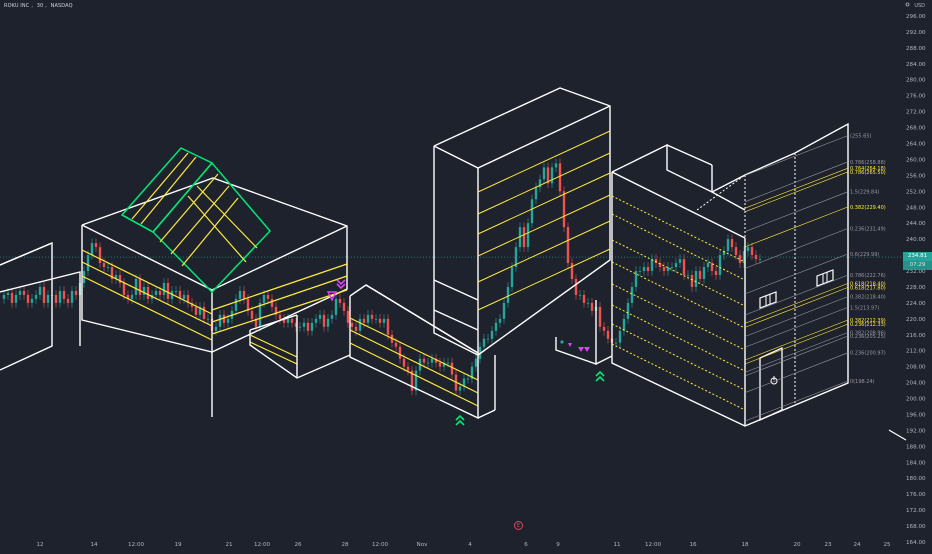 The width and height of the screenshot is (932, 554). What do you see at coordinates (916, 304) in the screenshot?
I see `y-tick-label: 224.00` at bounding box center [916, 304].